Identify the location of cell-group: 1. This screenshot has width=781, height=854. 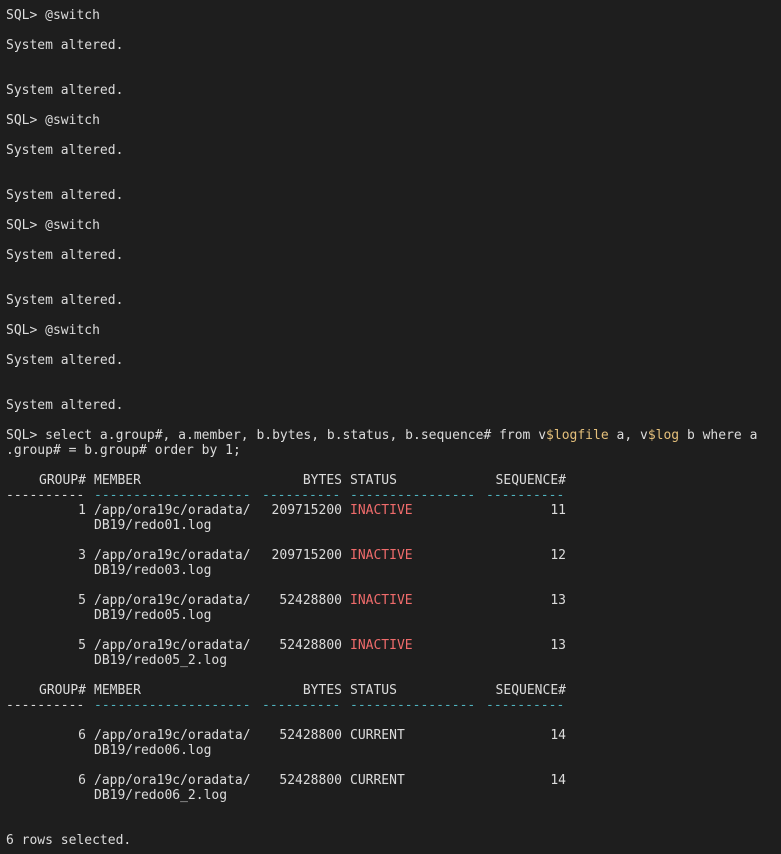
(82, 510).